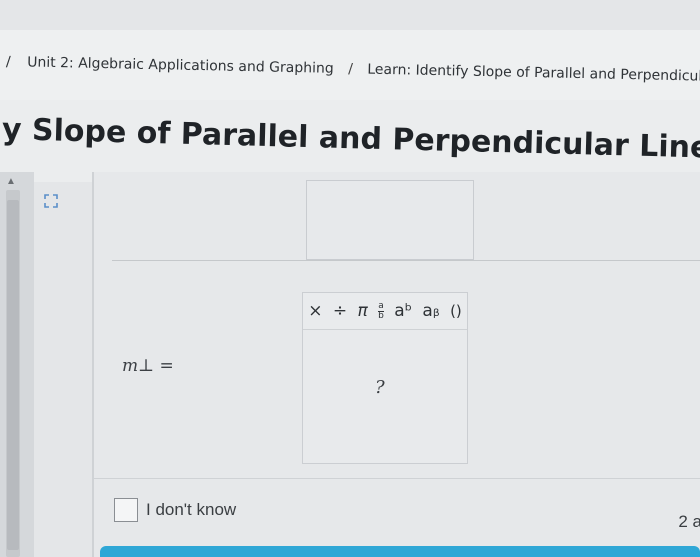 The width and height of the screenshot is (700, 557). I want to click on divide-button: ÷, so click(340, 311).